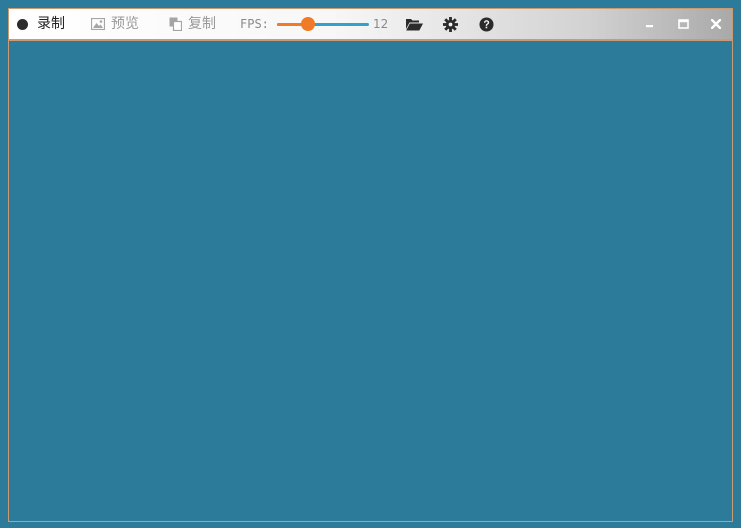 Image resolution: width=741 pixels, height=528 pixels. I want to click on fps-slider, so click(323, 24).